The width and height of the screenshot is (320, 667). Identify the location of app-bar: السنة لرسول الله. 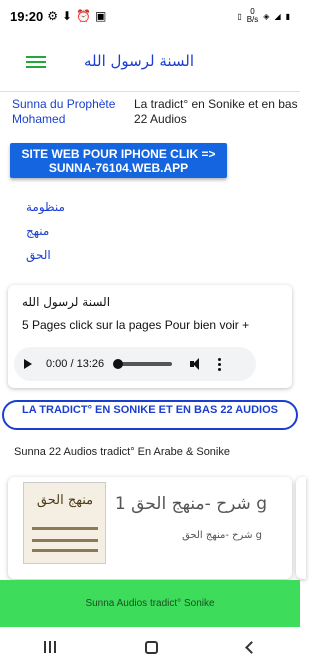
(150, 62).